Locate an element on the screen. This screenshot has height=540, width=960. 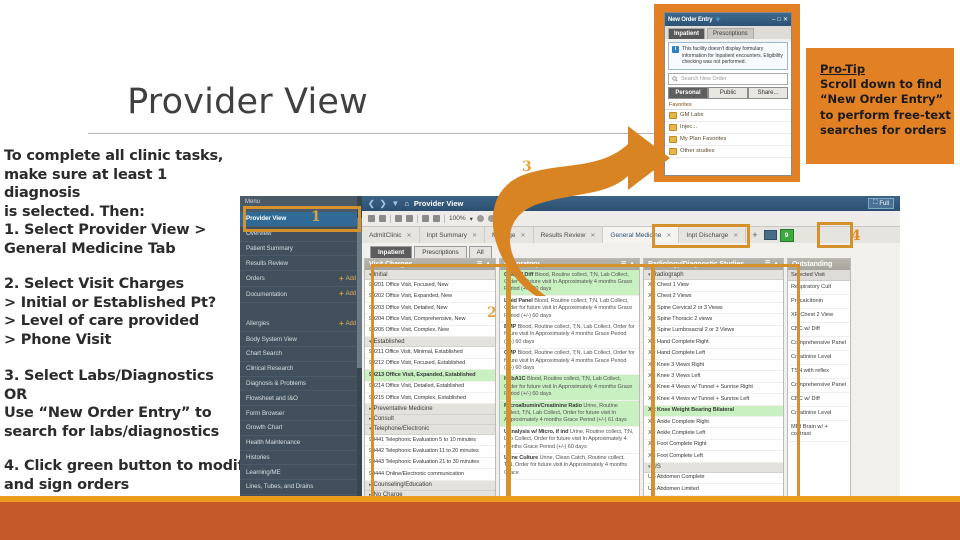
home-icon: ⌂ is located at coordinates (406, 203).